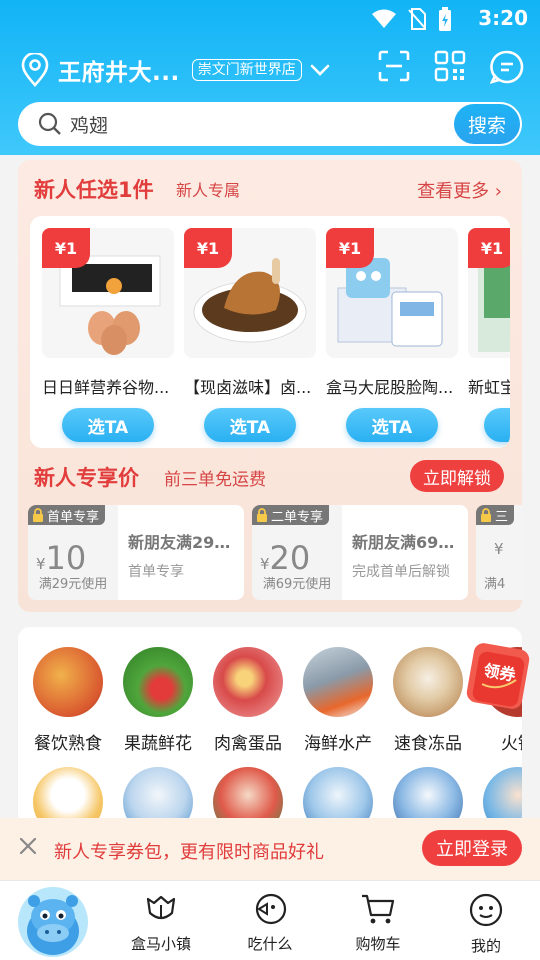 The image size is (540, 960). I want to click on category-item: 速食冻品, so click(428, 700).